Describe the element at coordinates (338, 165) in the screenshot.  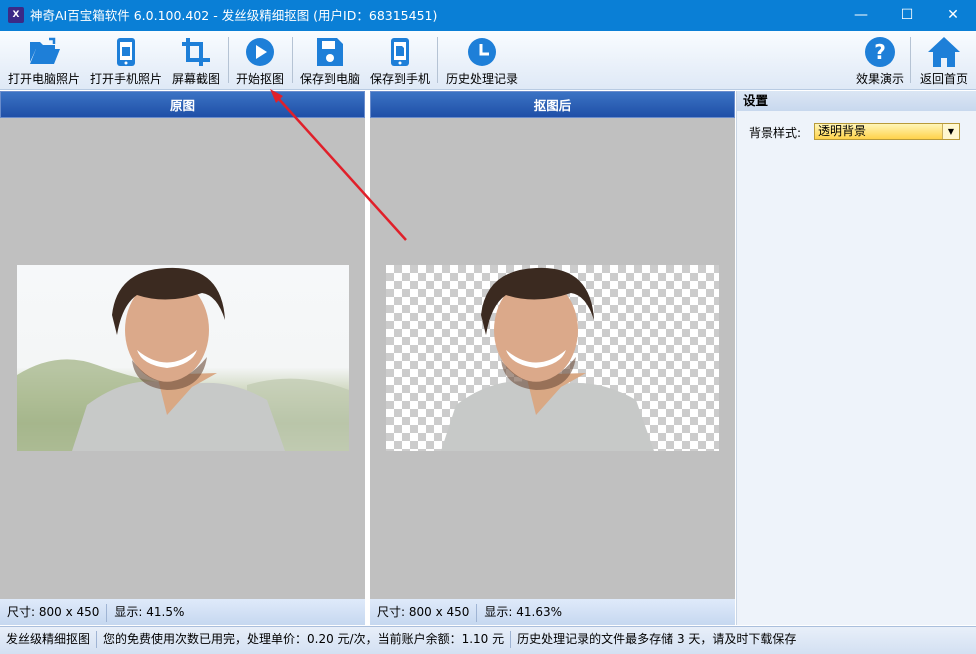
I see `annotation-arrow` at that location.